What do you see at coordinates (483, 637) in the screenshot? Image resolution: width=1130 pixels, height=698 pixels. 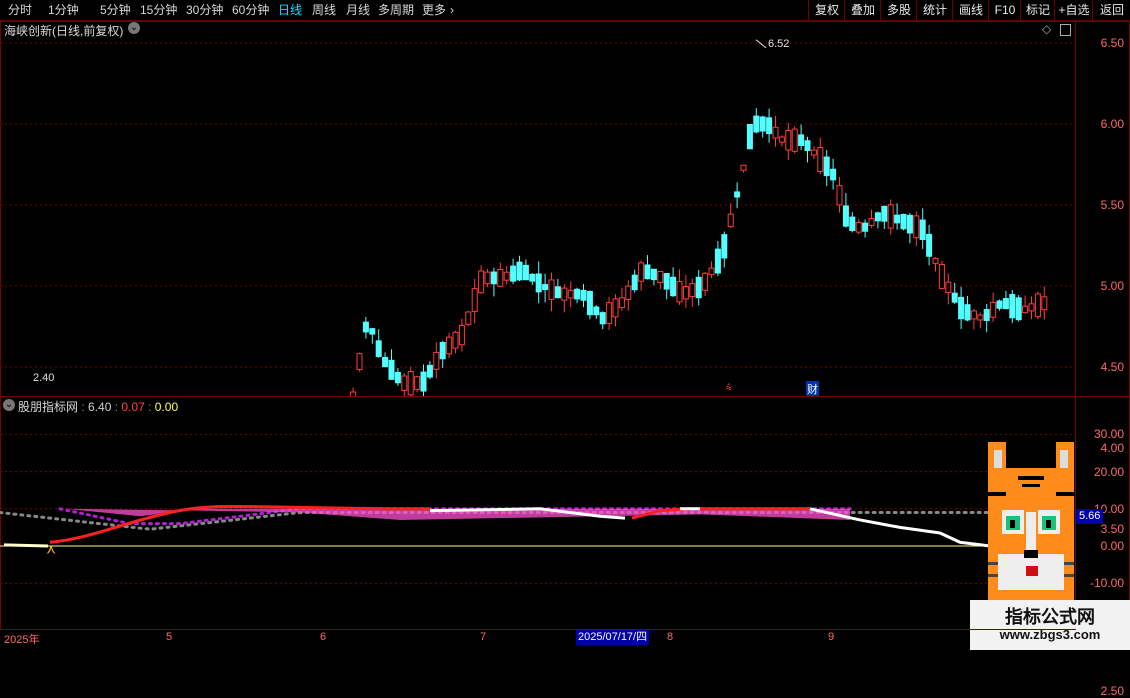 I see `x-axis-label-july: 7` at bounding box center [483, 637].